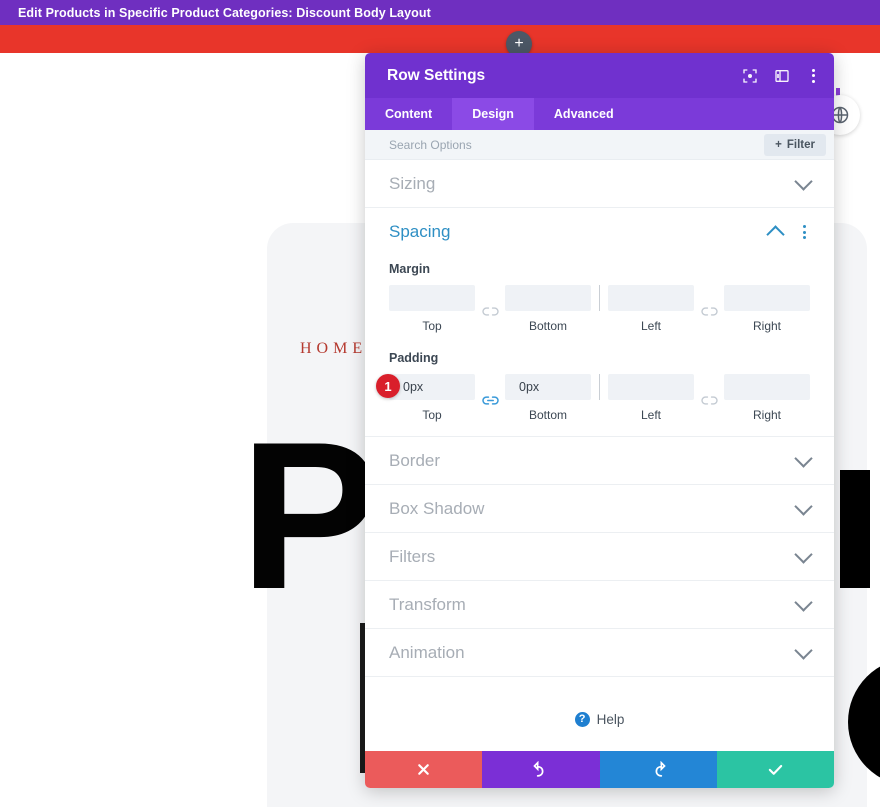 The image size is (880, 807). Describe the element at coordinates (412, 183) in the screenshot. I see `section-sizing-label: Sizing` at that location.